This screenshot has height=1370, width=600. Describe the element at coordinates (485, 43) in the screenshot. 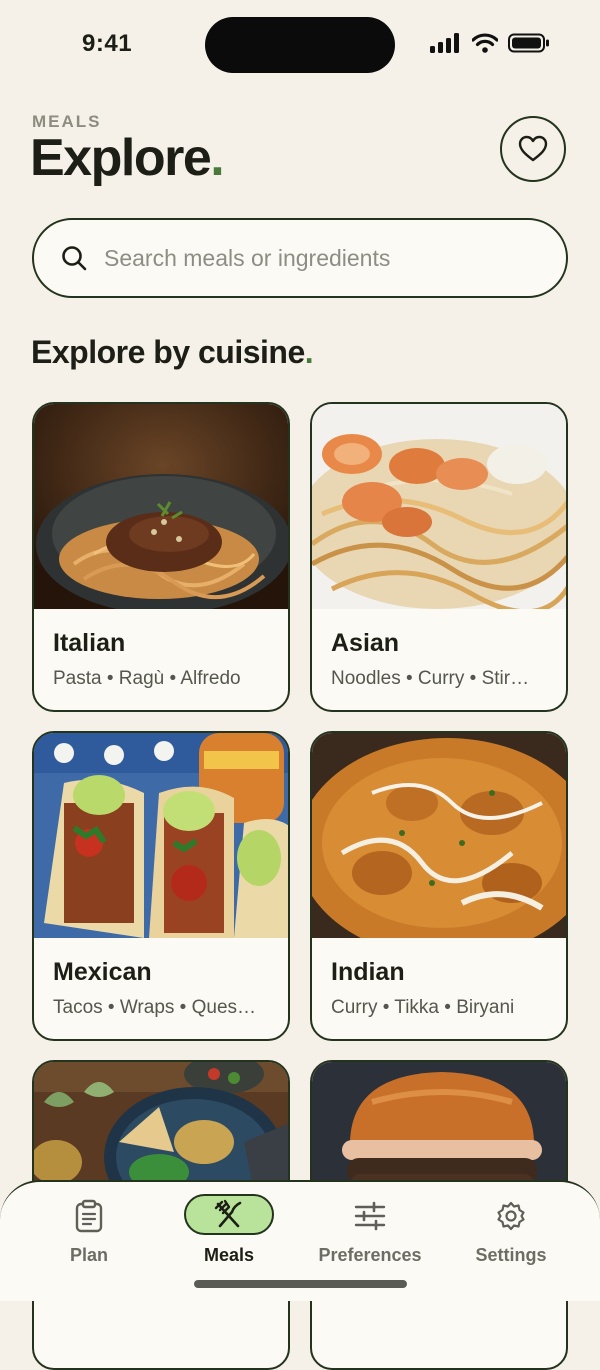

I see `wifi-icon` at that location.